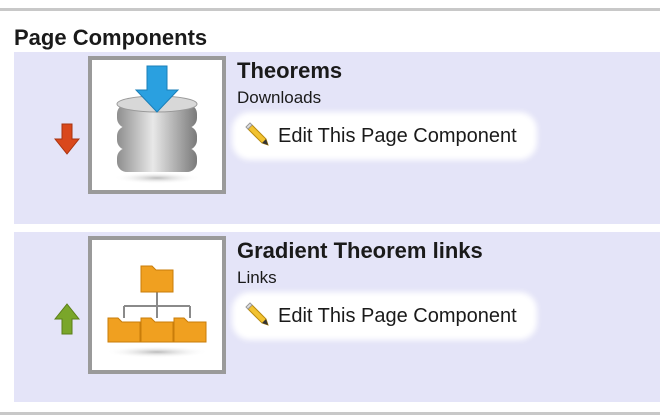 The height and width of the screenshot is (420, 660). I want to click on component-type: Links, so click(257, 277).